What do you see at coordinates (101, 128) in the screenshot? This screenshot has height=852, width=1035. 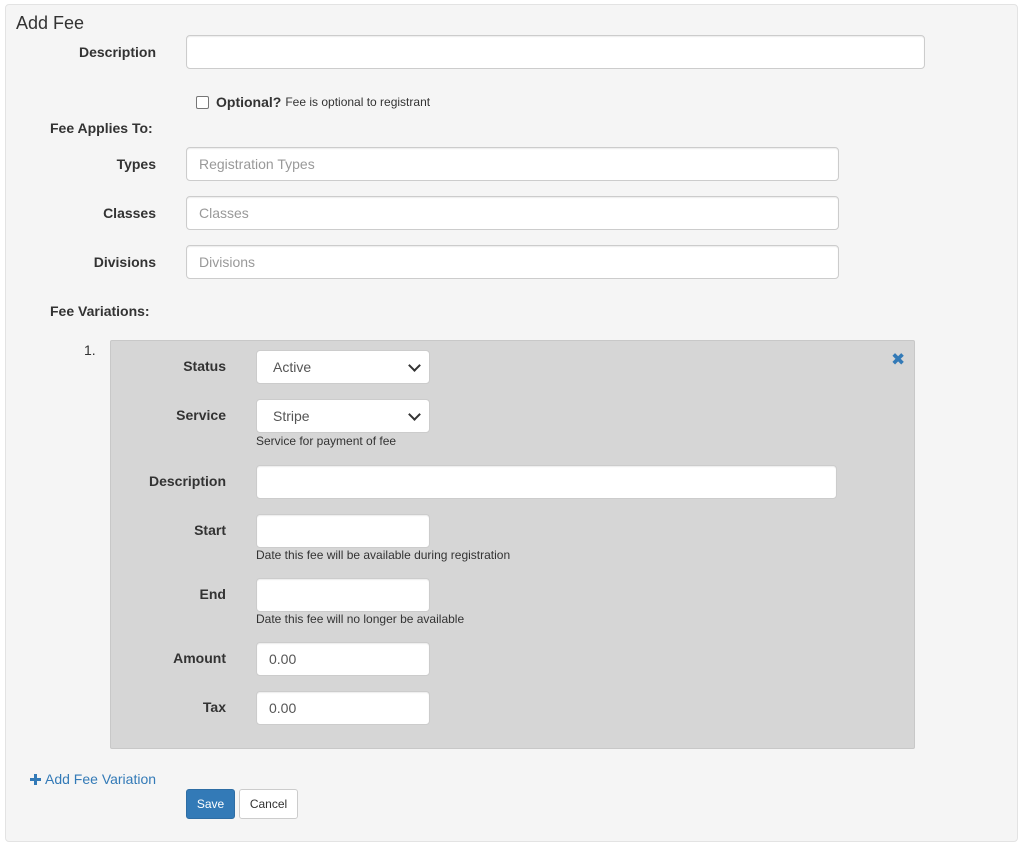 I see `applies-to-heading: Fee Applies To:` at bounding box center [101, 128].